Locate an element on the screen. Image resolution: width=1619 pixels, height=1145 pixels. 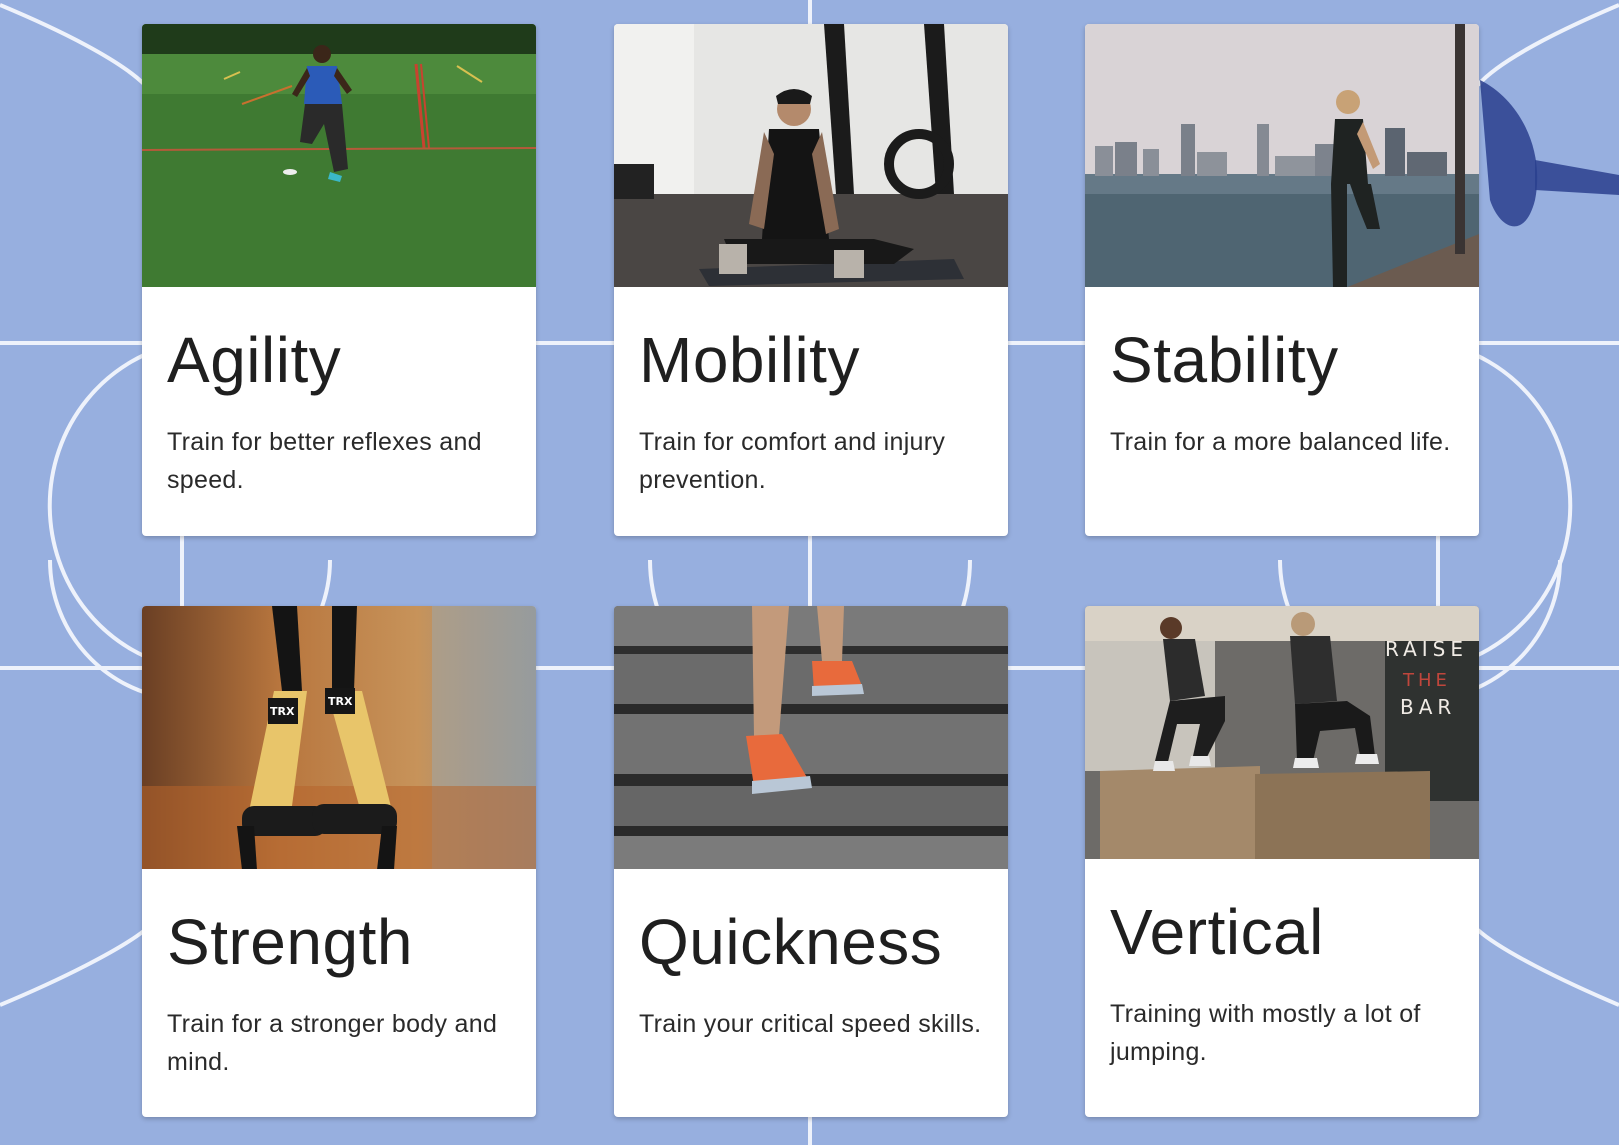
mobility-photo is located at coordinates (811, 155).